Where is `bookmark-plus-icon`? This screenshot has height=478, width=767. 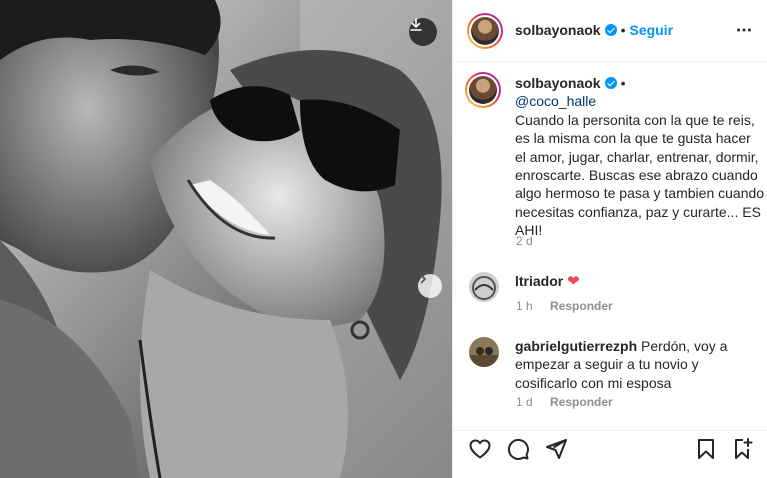
bookmark-plus-icon is located at coordinates (744, 448).